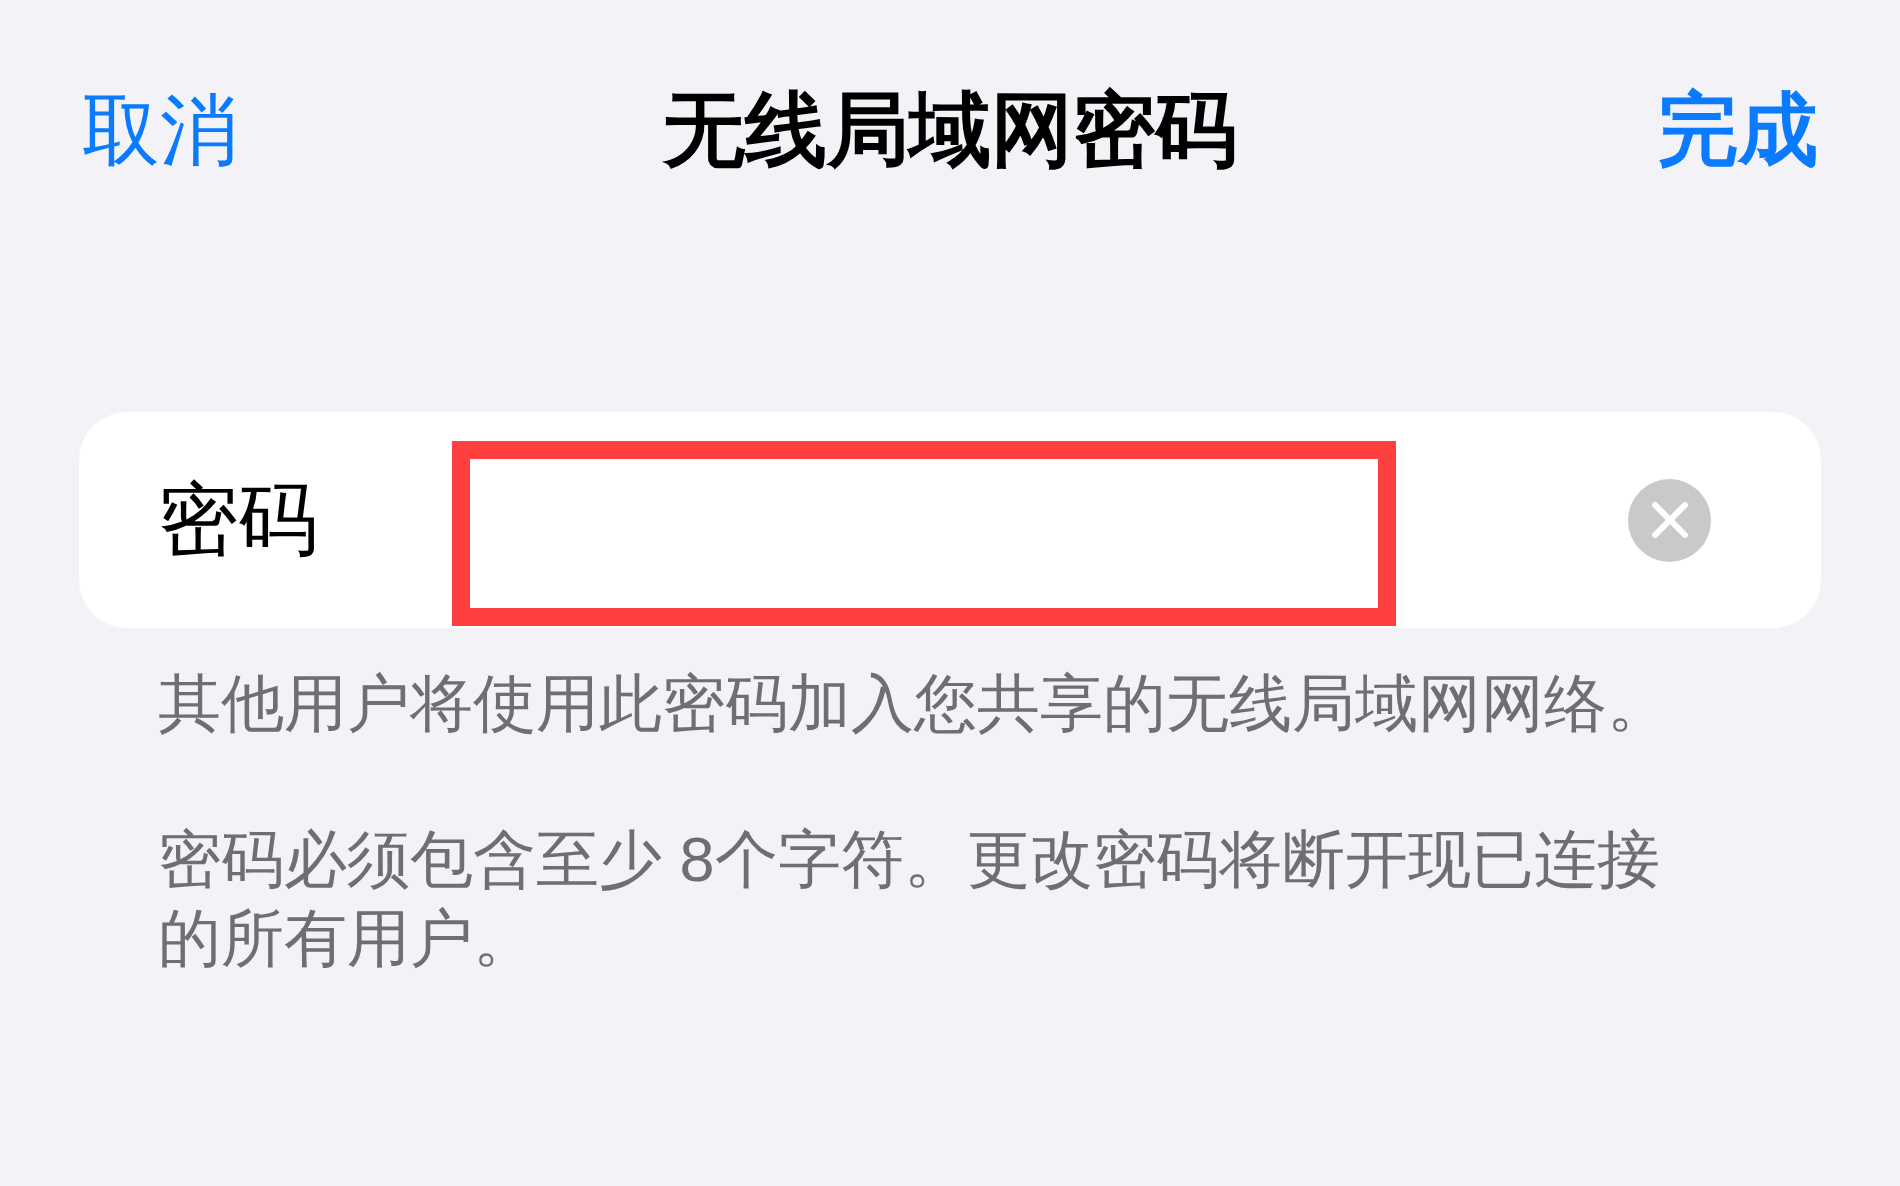 Image resolution: width=1900 pixels, height=1186 pixels. I want to click on close-icon, so click(1669, 520).